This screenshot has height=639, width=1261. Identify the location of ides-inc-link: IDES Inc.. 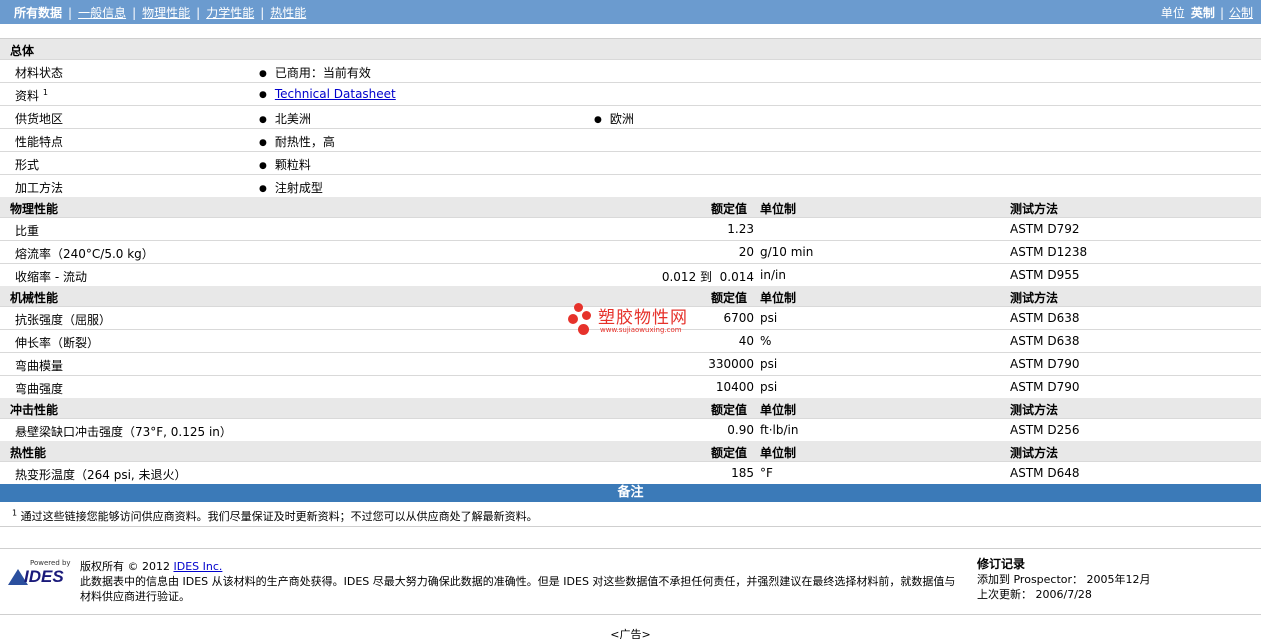
(197, 566).